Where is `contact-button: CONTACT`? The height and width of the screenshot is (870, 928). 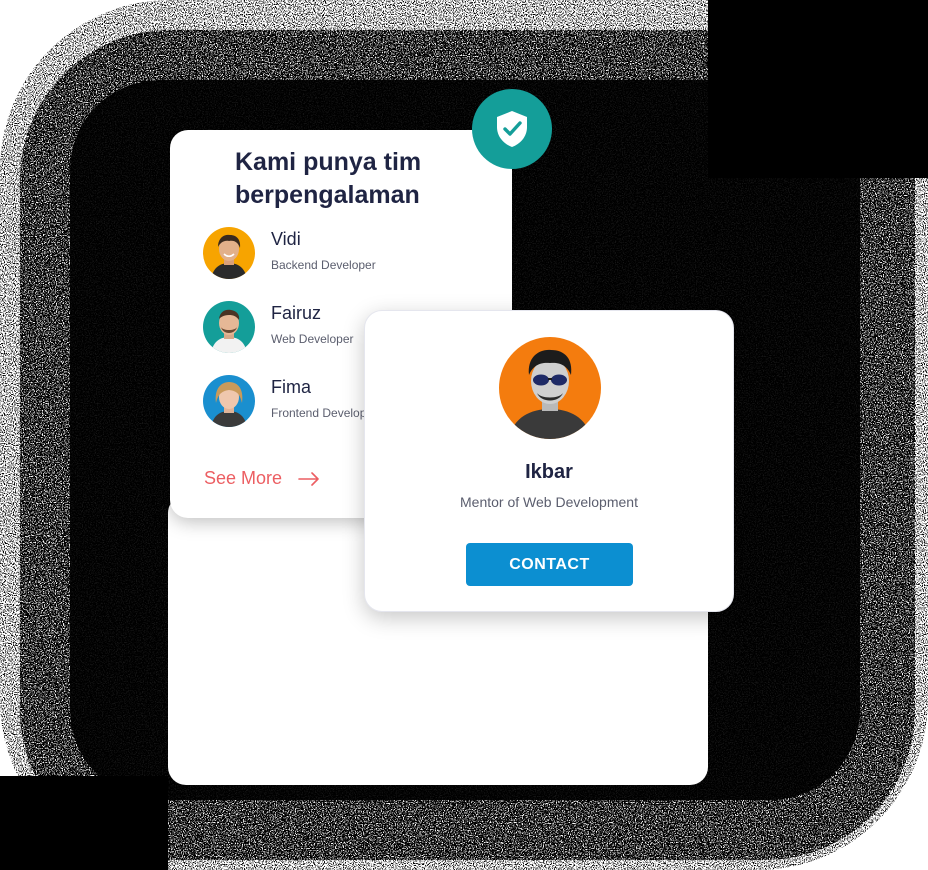 contact-button: CONTACT is located at coordinates (549, 564).